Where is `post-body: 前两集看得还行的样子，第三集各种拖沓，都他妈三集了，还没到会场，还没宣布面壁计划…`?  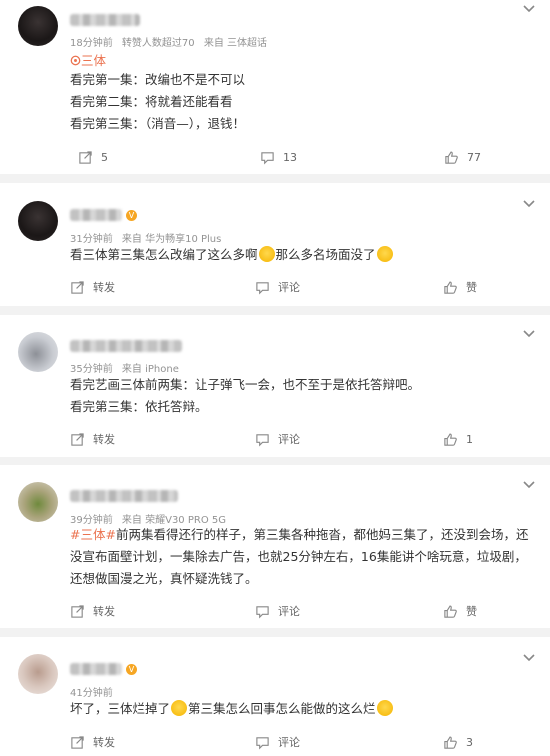 post-body: 前两集看得还行的样子，第三集各种拖沓，都他妈三集了，还没到会场，还没宣布面壁计划… is located at coordinates (299, 556).